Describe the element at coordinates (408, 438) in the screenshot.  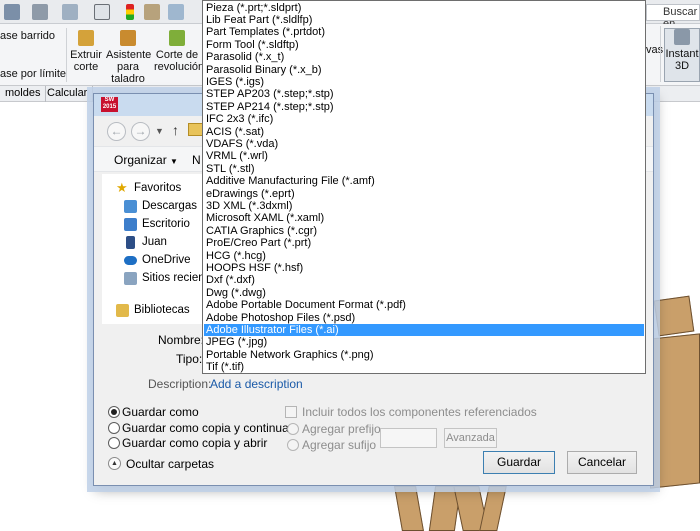
I see `prefix-suffix-input` at that location.